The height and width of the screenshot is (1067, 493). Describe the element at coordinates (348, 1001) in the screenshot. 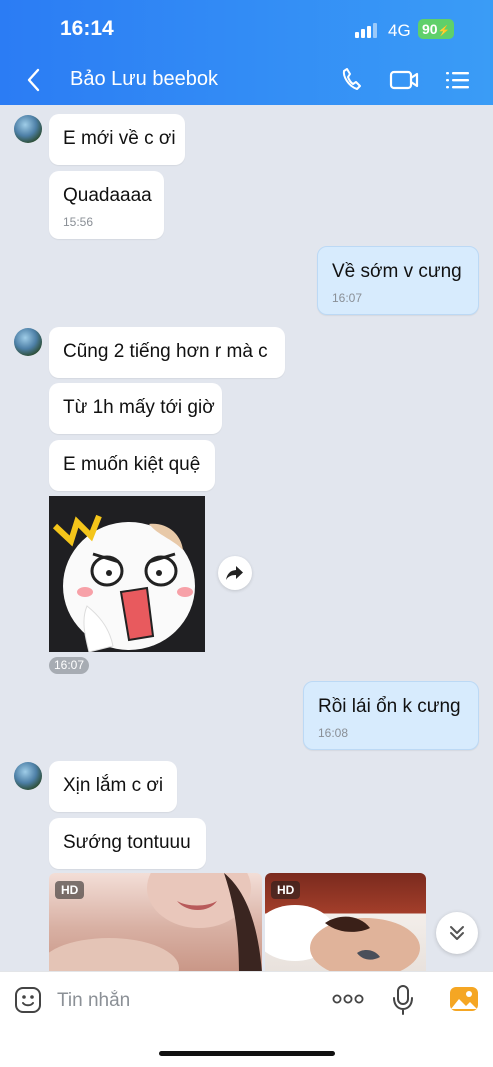

I see `more-dots-icon` at that location.